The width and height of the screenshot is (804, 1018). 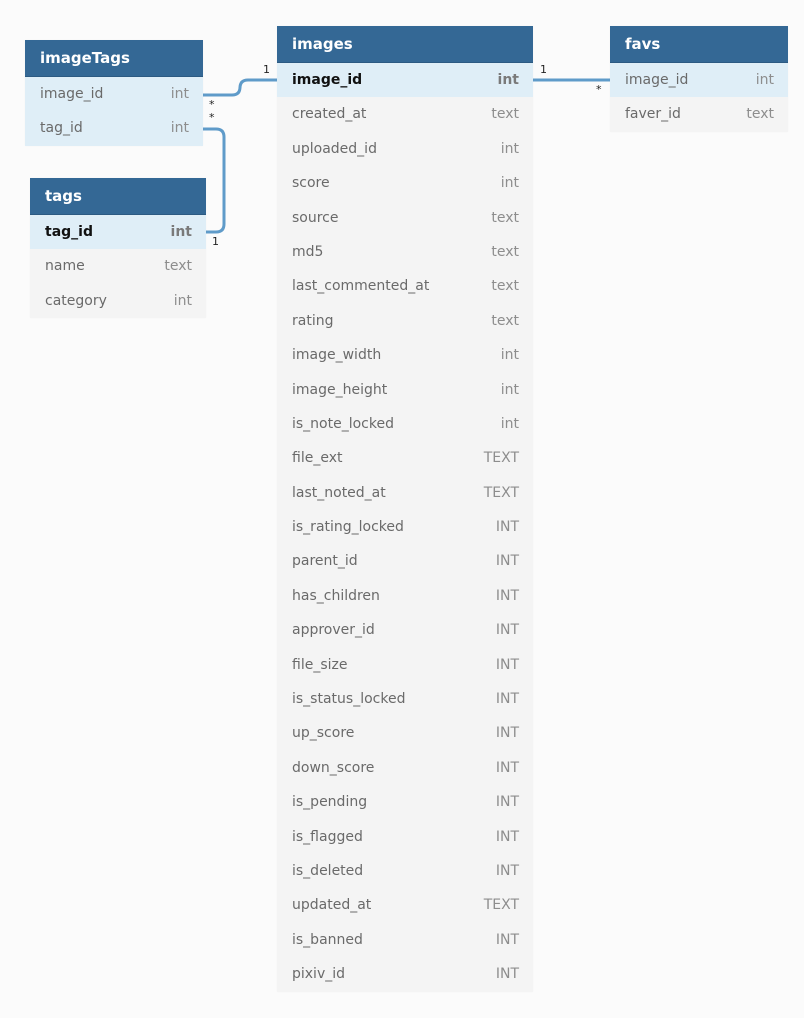 What do you see at coordinates (405, 802) in the screenshot?
I see `table-row-is-pending: is_pending INT` at bounding box center [405, 802].